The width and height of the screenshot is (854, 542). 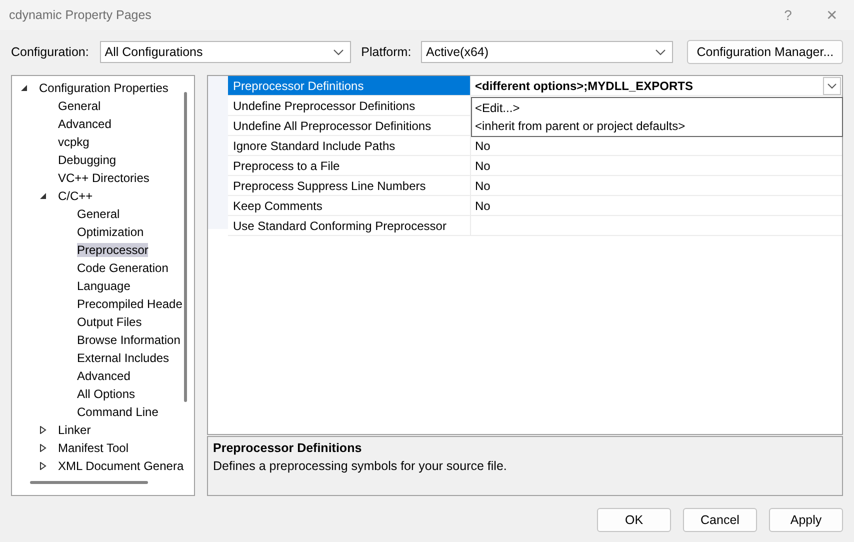 What do you see at coordinates (657, 126) in the screenshot?
I see `dropdown-option: <inherit from parent or project defaults>` at bounding box center [657, 126].